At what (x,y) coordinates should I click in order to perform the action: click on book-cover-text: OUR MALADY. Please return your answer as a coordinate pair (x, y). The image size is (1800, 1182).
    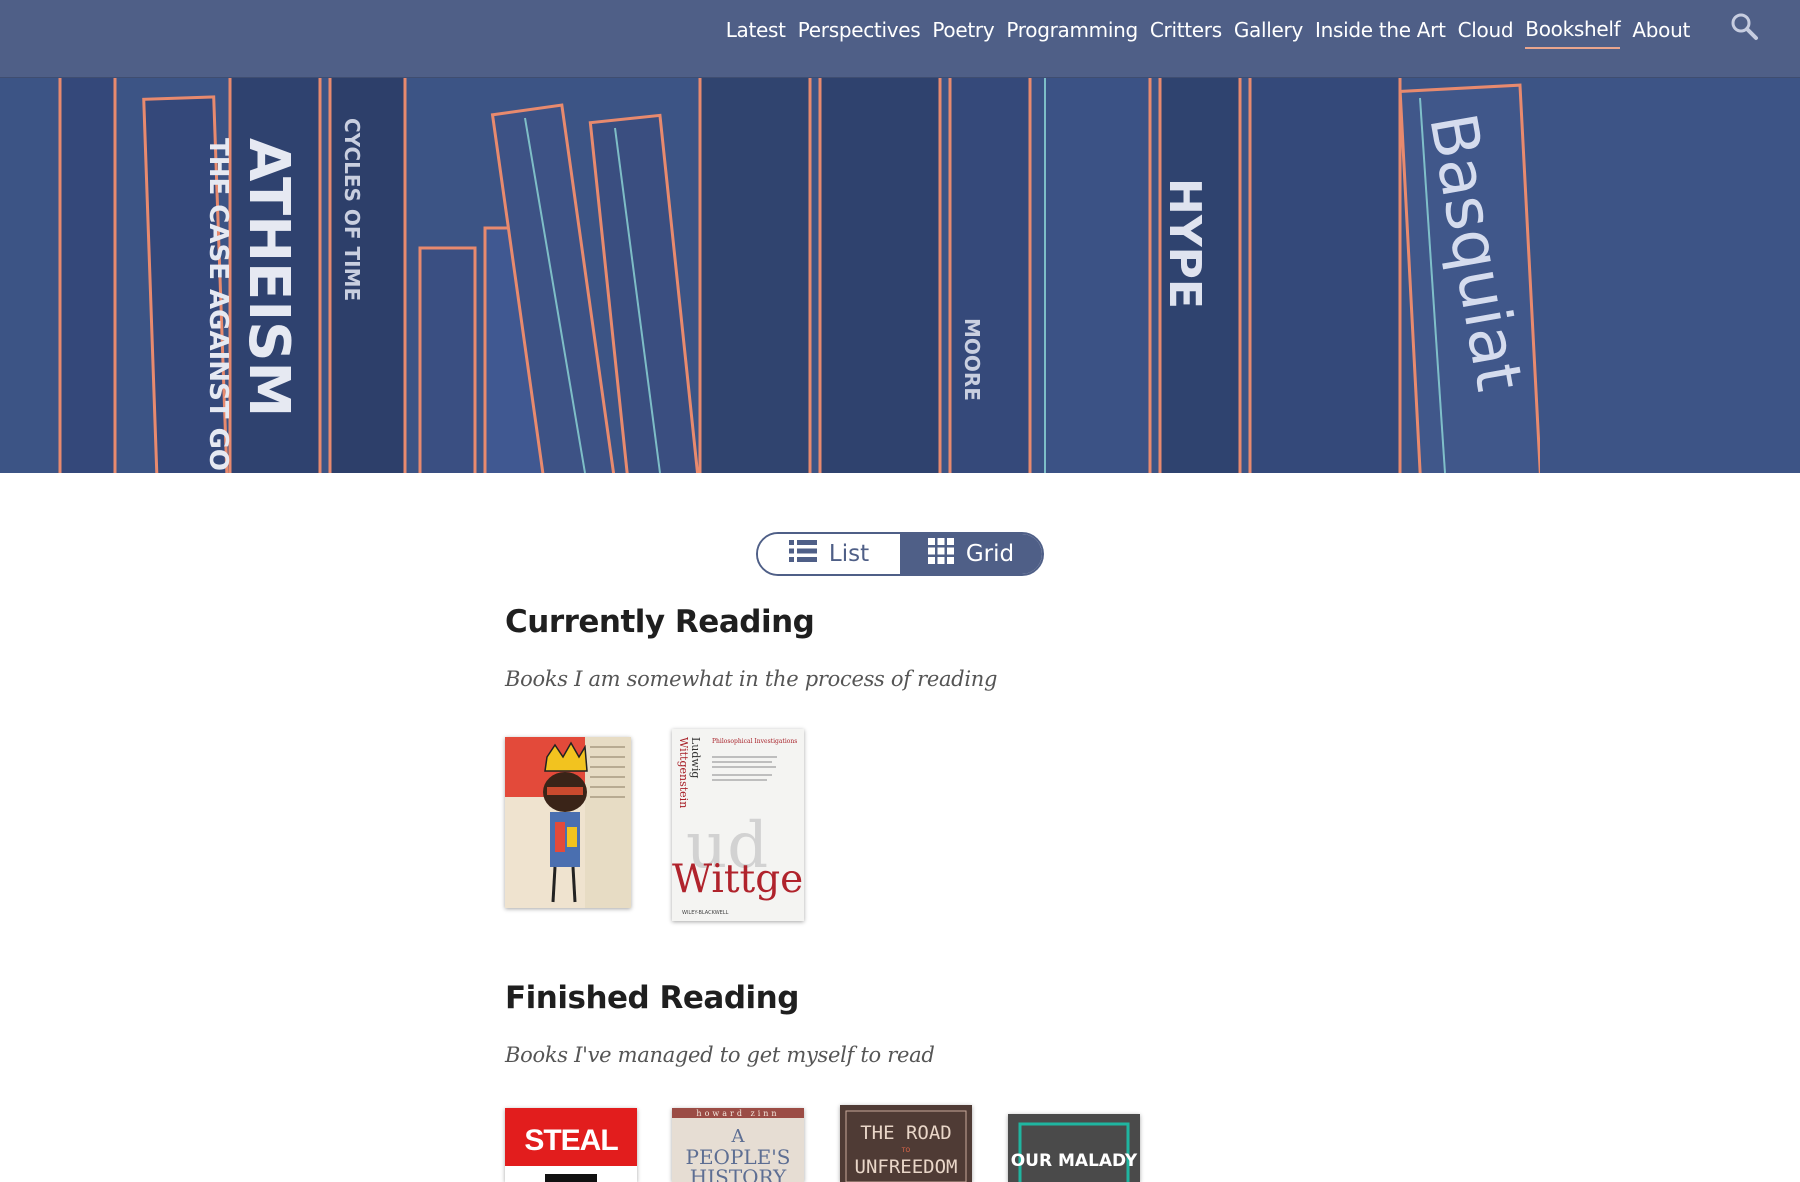
    Looking at the image, I should click on (1074, 1161).